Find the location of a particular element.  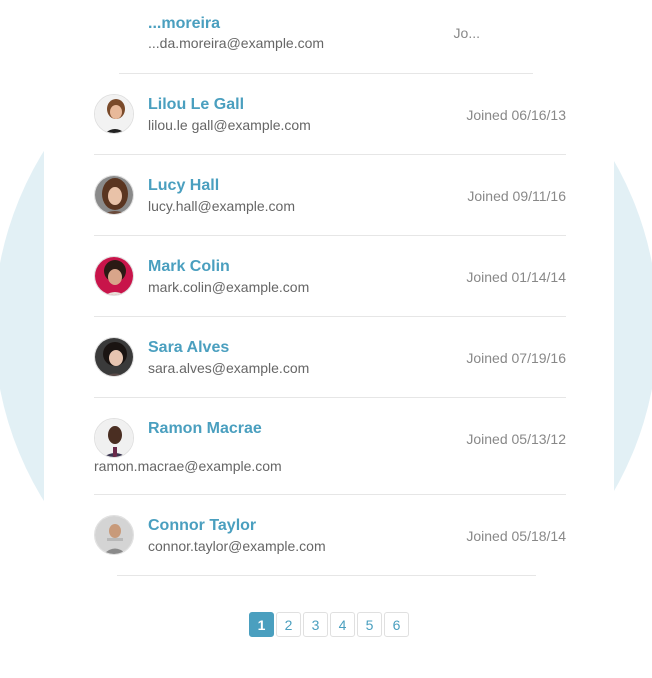

user-joined-date: Joined 05/13/12 is located at coordinates (516, 439).